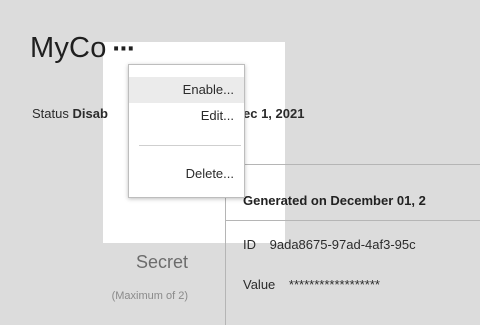 Image resolution: width=480 pixels, height=325 pixels. Describe the element at coordinates (161, 262) in the screenshot. I see `secret-heading: Secret` at that location.